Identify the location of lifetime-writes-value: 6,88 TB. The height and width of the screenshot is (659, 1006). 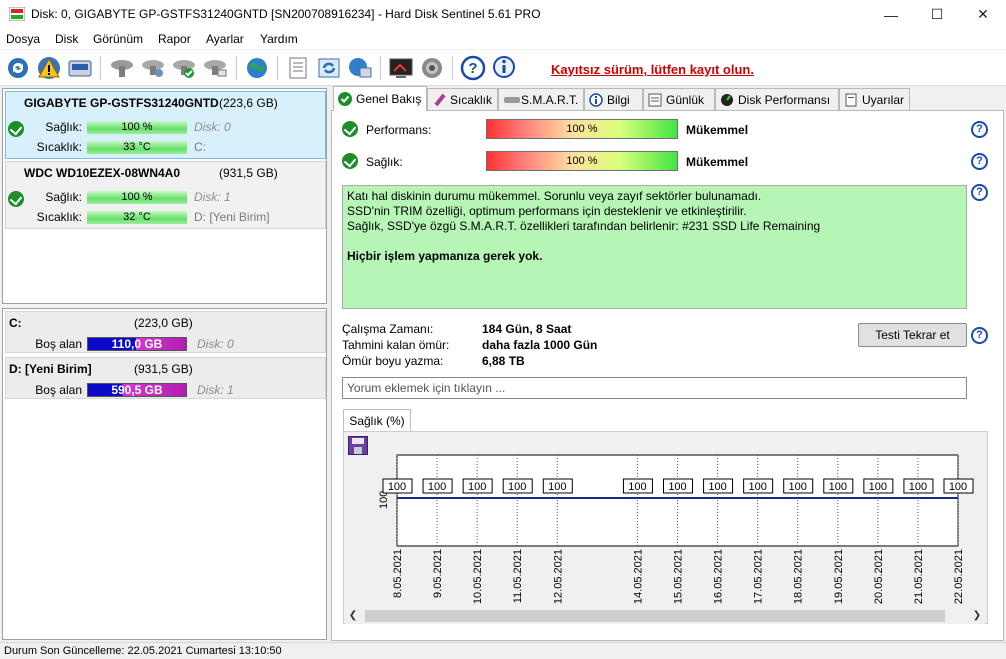
(503, 361).